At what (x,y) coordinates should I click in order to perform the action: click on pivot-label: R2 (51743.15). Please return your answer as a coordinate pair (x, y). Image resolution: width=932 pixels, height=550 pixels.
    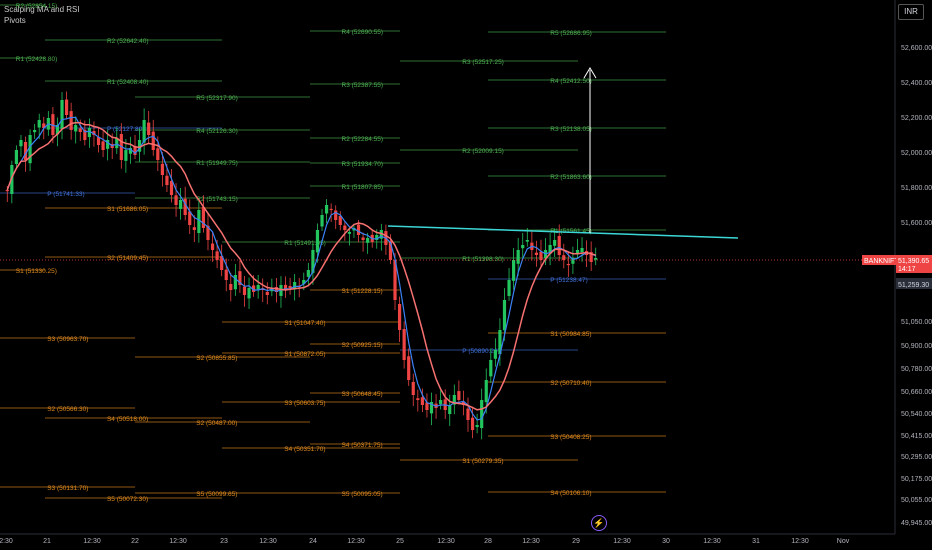
    Looking at the image, I should click on (217, 199).